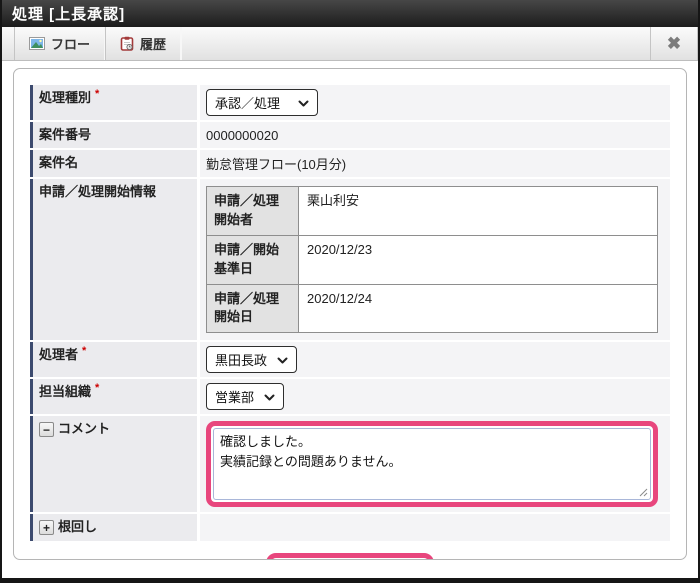 This screenshot has width=700, height=583. I want to click on form-row-organization: 担当組織 * 営業部, so click(350, 397).